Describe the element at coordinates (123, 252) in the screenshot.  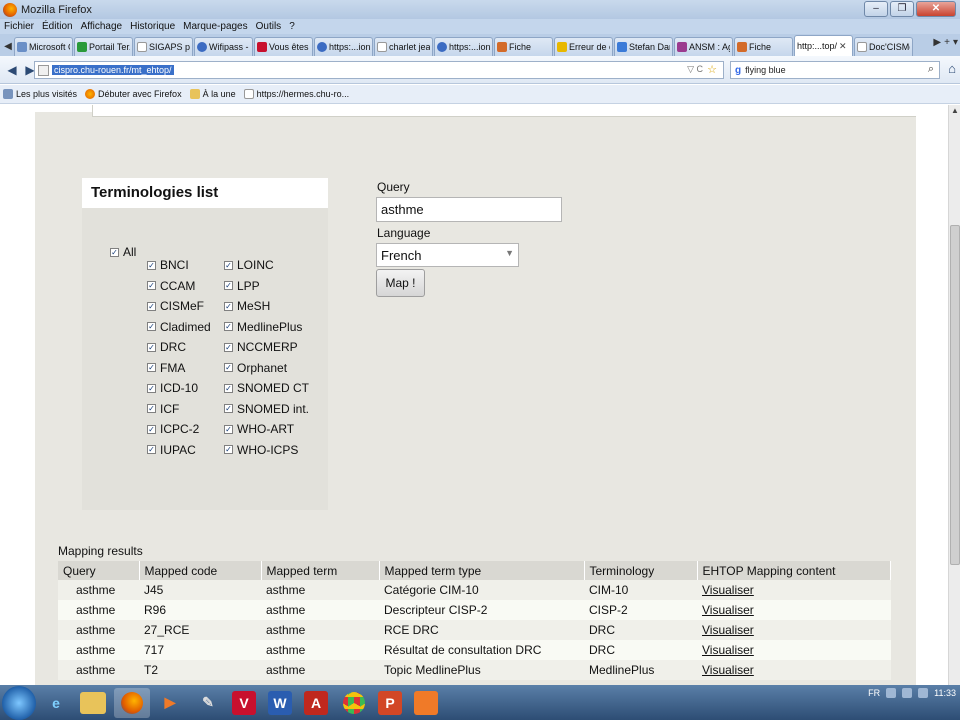
I see `checkbox-all: ✓ All` at that location.